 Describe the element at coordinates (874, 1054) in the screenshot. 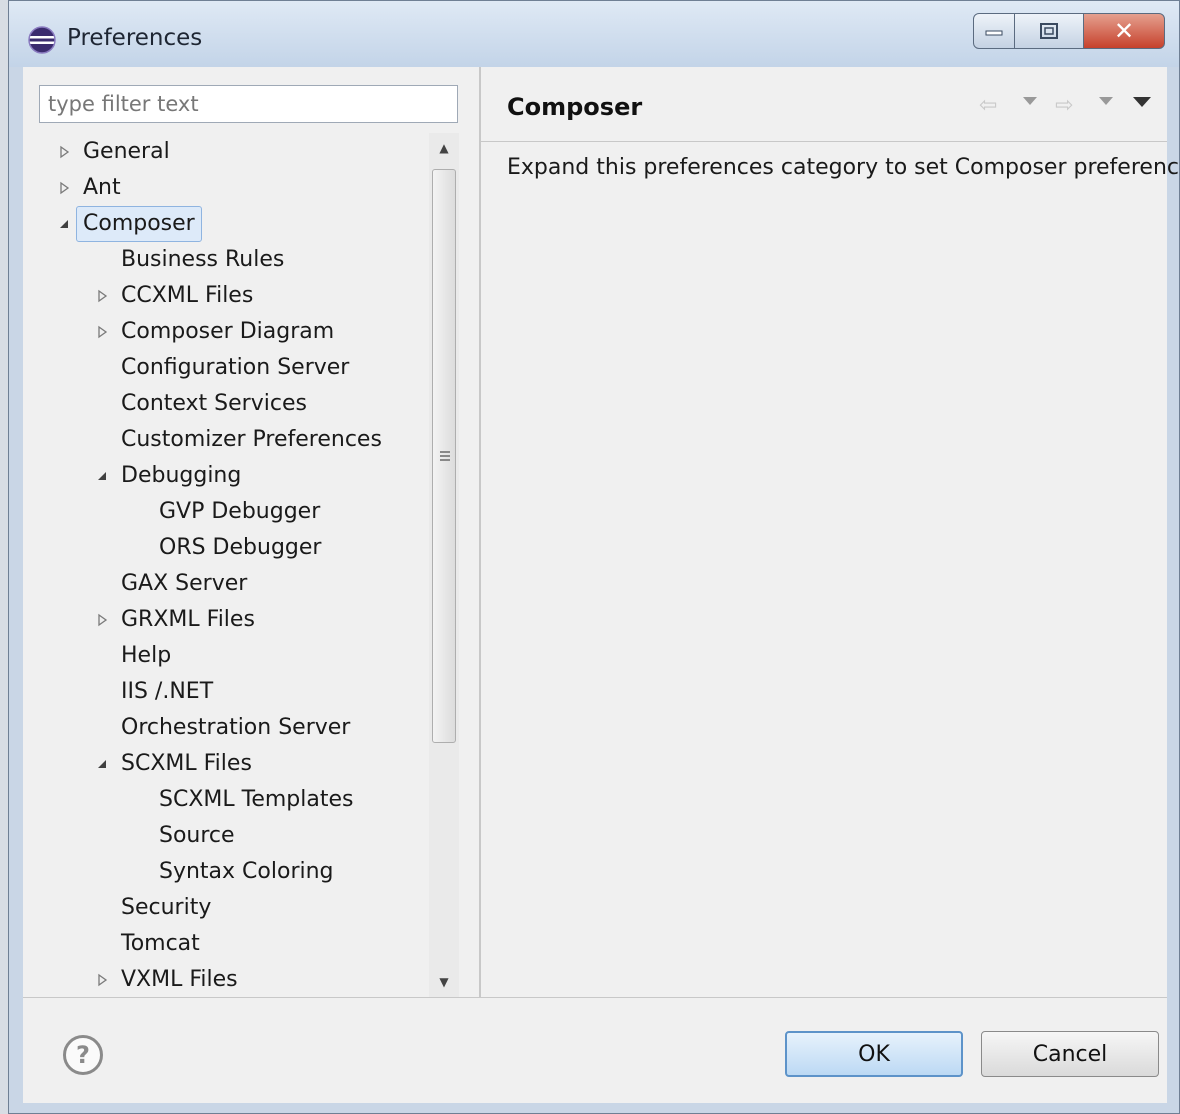

I see `ok-button: OK` at that location.